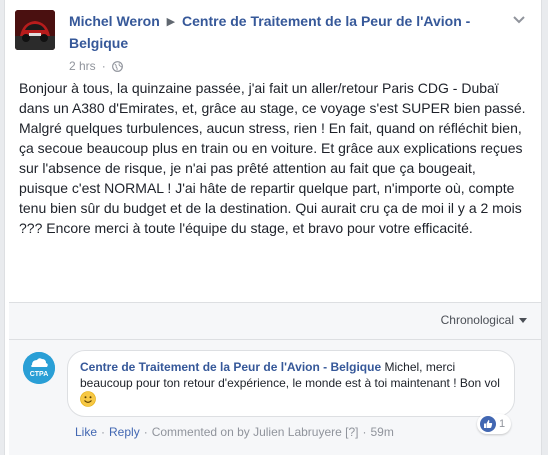  Describe the element at coordinates (114, 21) in the screenshot. I see `author-name-link: Michel Weron` at that location.